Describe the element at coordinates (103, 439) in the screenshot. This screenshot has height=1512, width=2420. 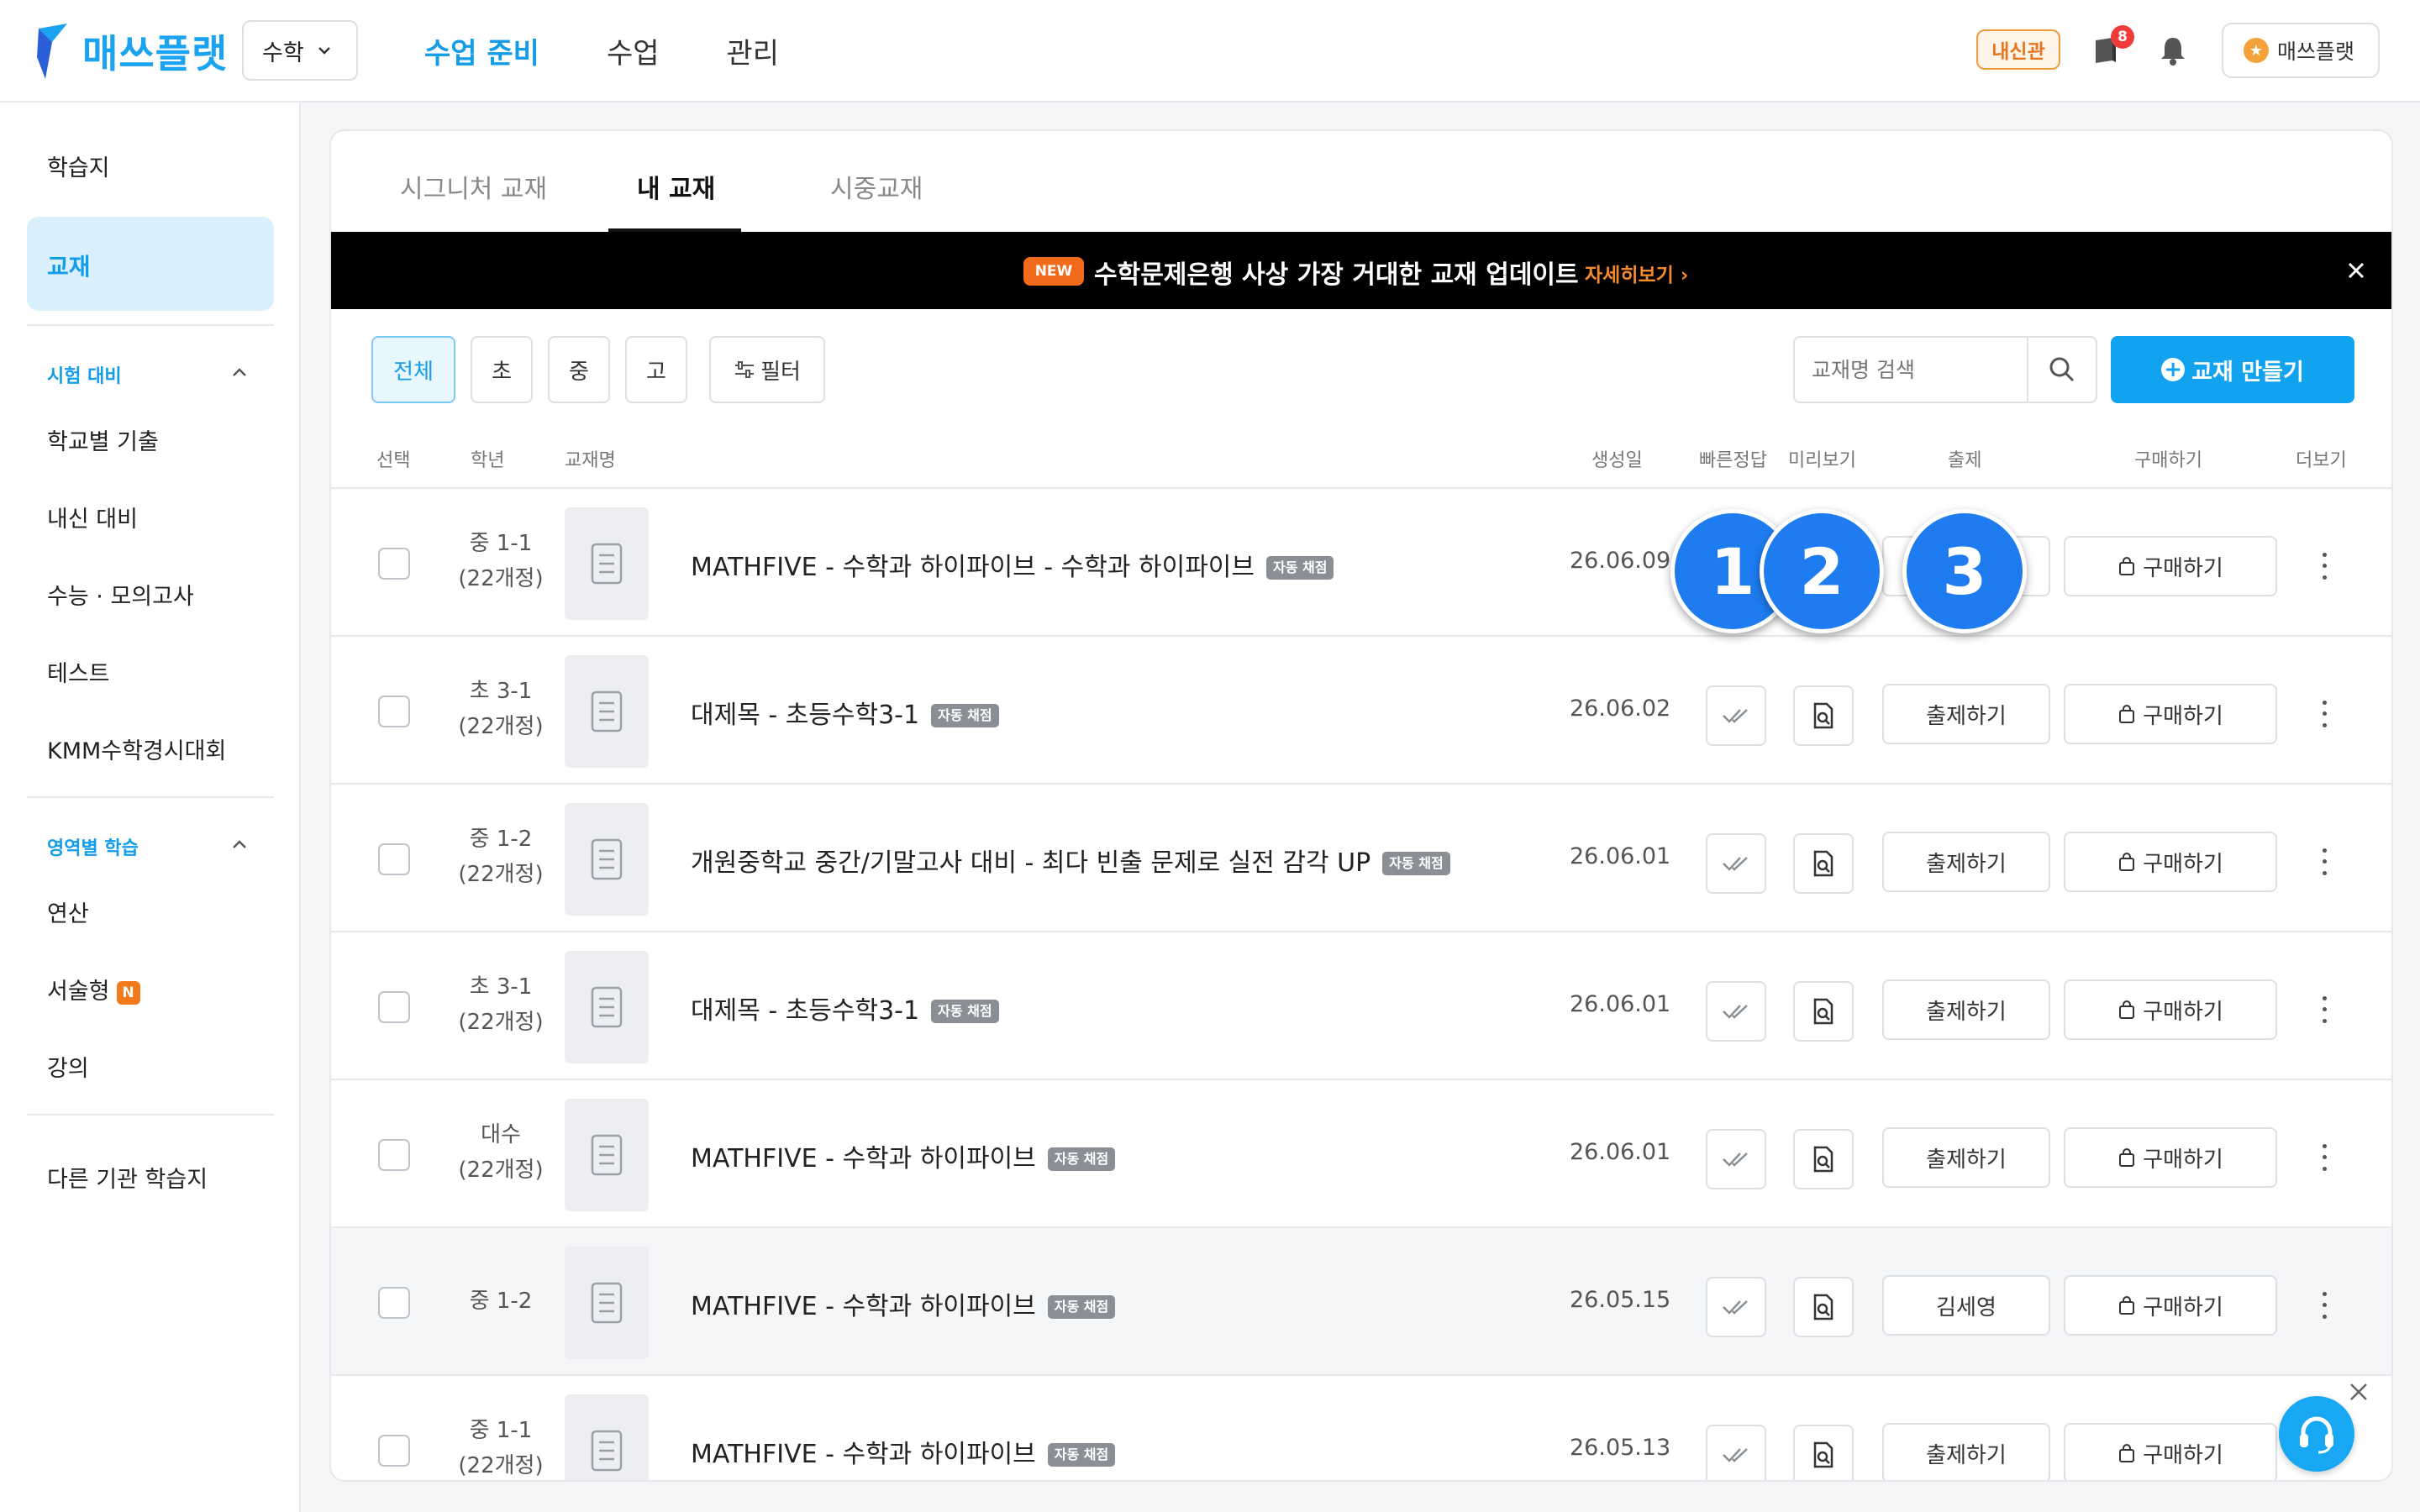
I see `sidebar-item-school-past: 학교별 기출` at that location.